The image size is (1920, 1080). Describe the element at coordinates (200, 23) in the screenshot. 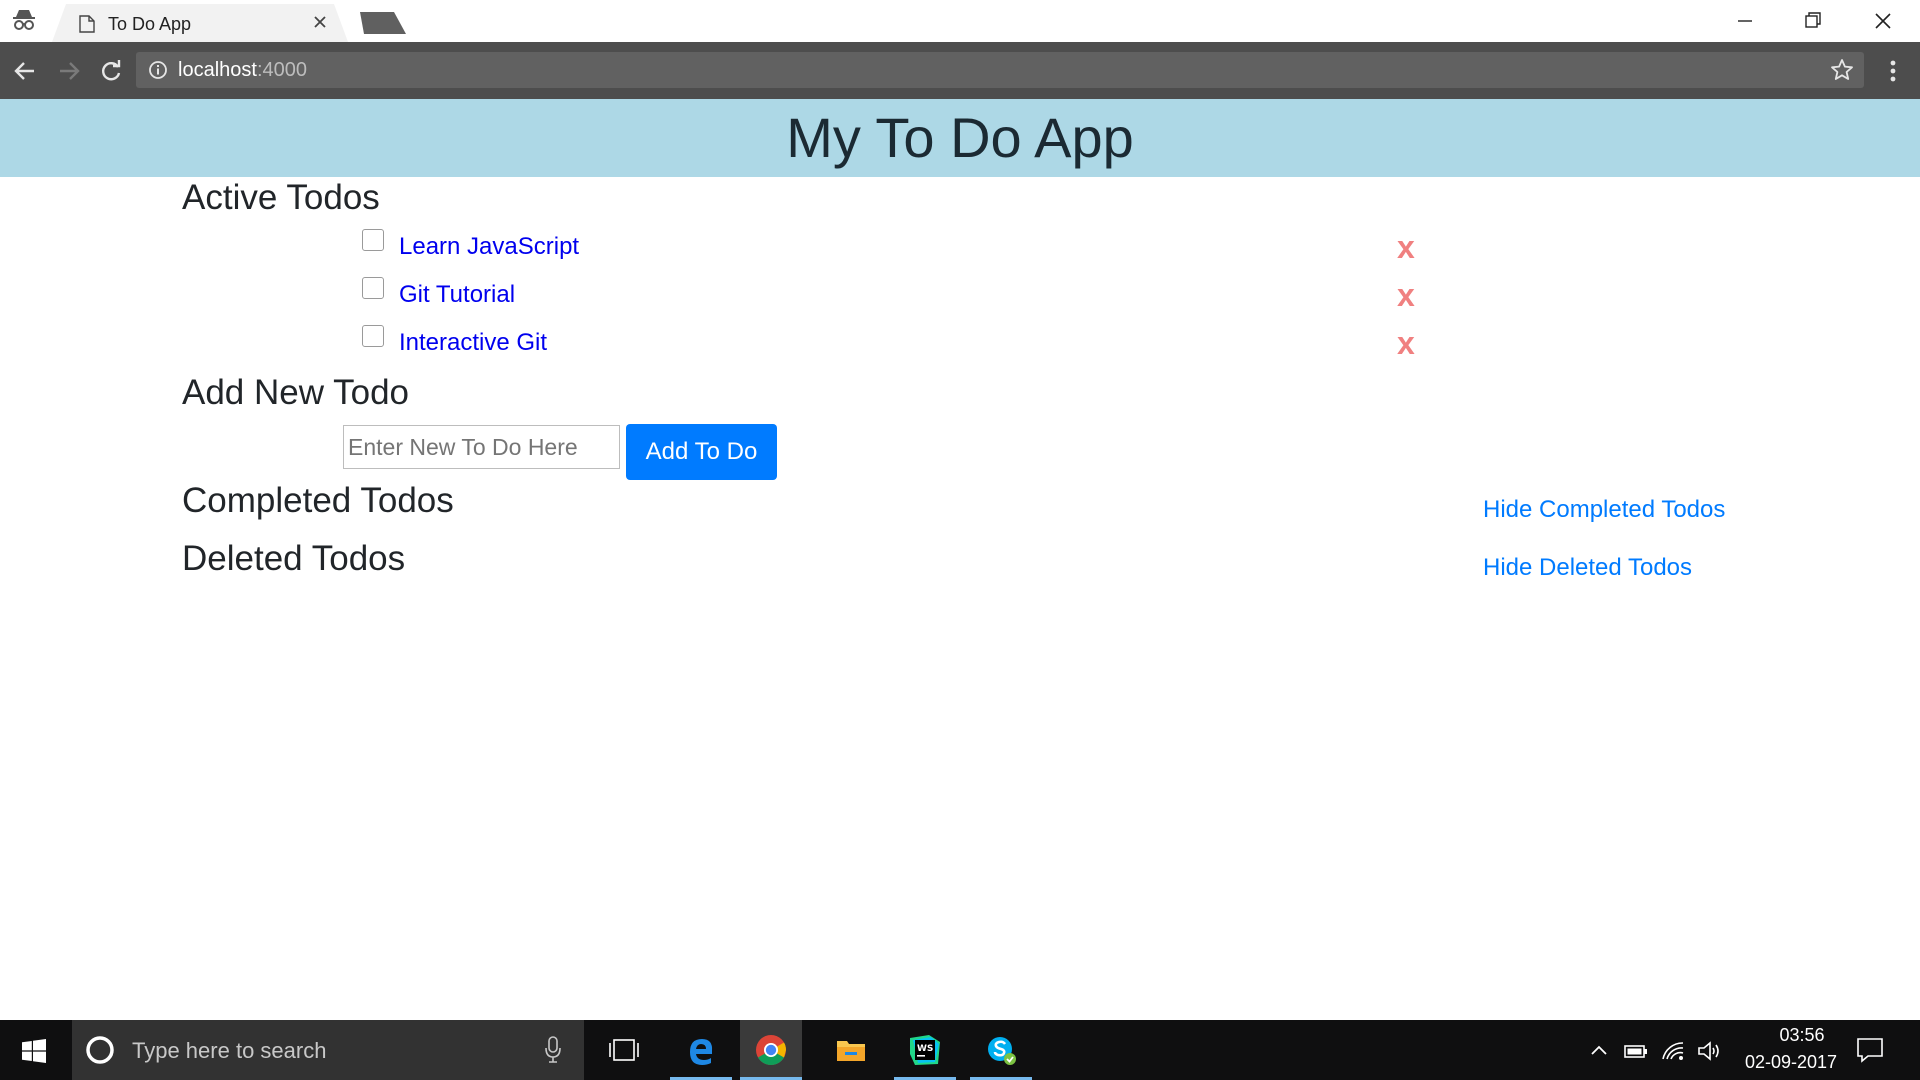

I see `browser-tab: To Do App` at that location.